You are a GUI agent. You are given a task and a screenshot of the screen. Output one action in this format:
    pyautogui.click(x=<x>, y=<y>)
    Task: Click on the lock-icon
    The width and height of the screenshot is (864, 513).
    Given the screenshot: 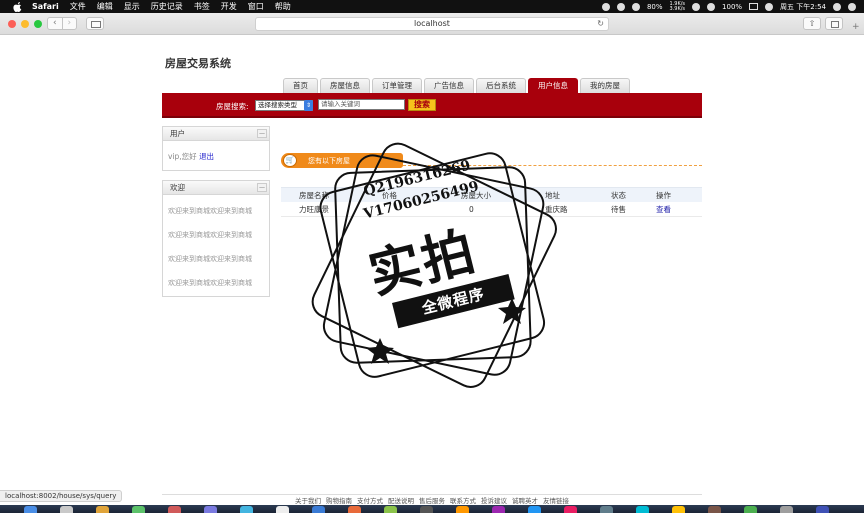 What is the action you would take?
    pyautogui.click(x=635, y=6)
    